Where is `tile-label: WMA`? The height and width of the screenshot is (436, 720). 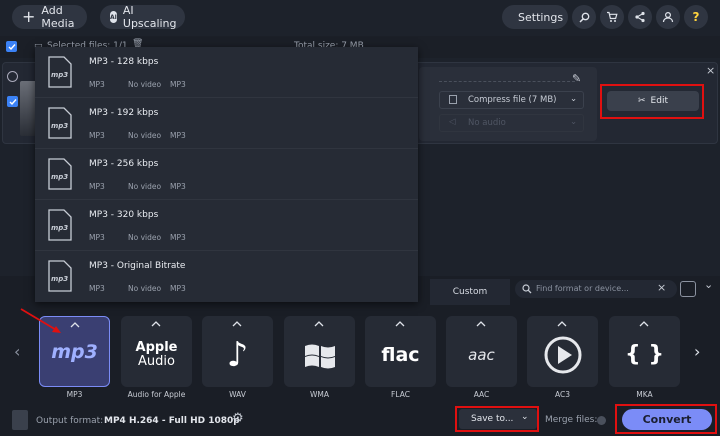
tile-label: WMA is located at coordinates (319, 394).